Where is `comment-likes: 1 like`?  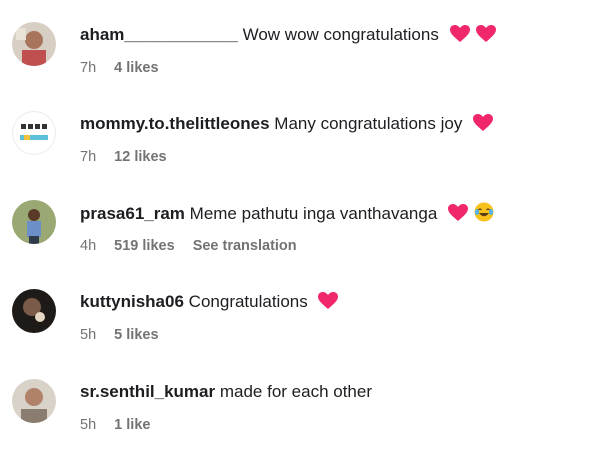
comment-likes: 1 like is located at coordinates (132, 425).